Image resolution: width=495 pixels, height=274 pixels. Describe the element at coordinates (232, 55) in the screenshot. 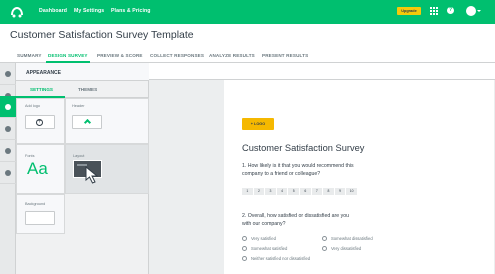

I see `tab-analyze-results: ANALYZE RESULTS` at that location.